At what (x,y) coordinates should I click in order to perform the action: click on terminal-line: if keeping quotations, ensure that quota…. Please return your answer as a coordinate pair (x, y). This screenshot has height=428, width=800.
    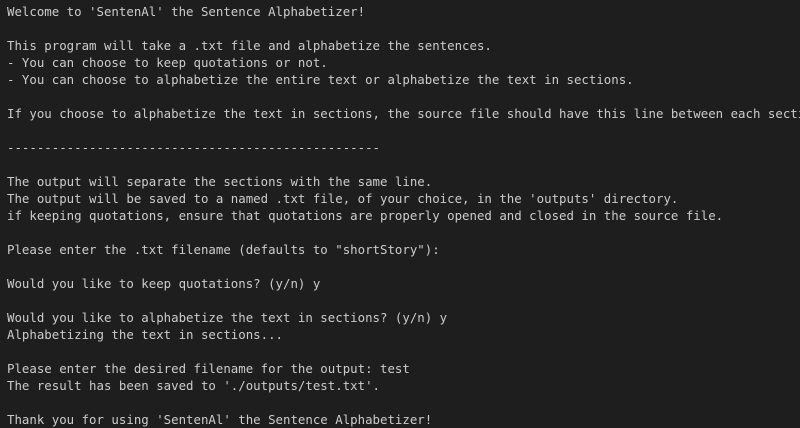
    Looking at the image, I should click on (365, 215).